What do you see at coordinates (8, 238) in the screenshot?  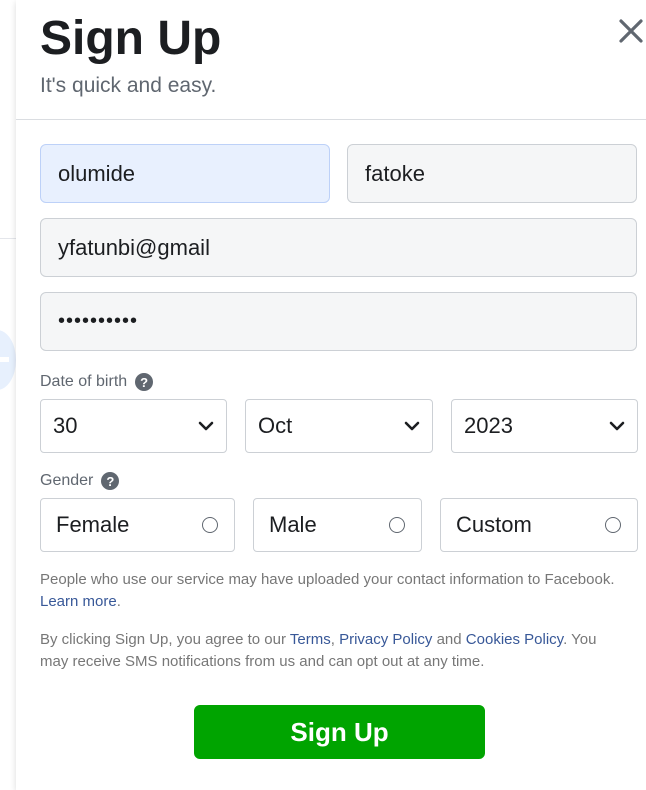 I see `background-divider` at bounding box center [8, 238].